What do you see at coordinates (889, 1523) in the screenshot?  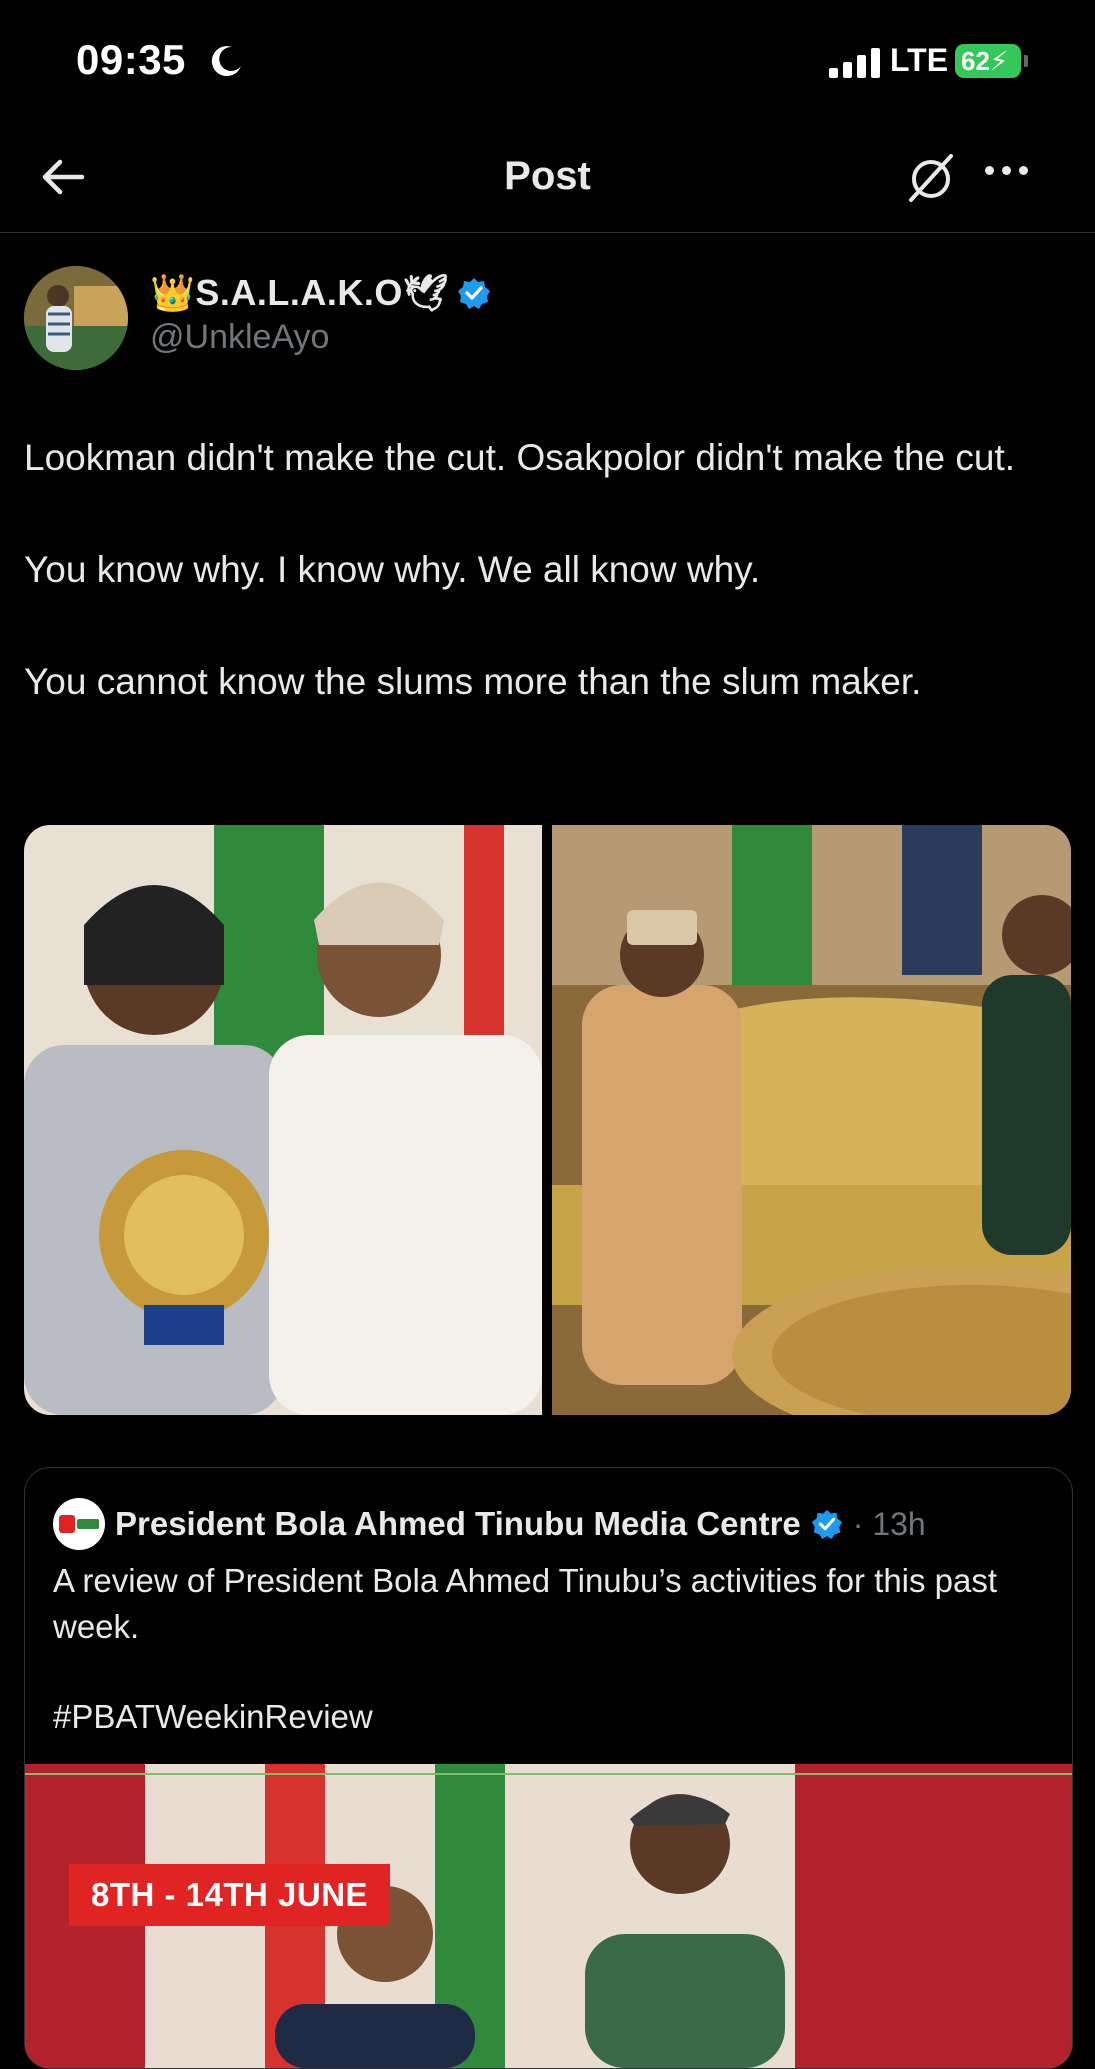 I see `quoted-timestamp: · 13h` at bounding box center [889, 1523].